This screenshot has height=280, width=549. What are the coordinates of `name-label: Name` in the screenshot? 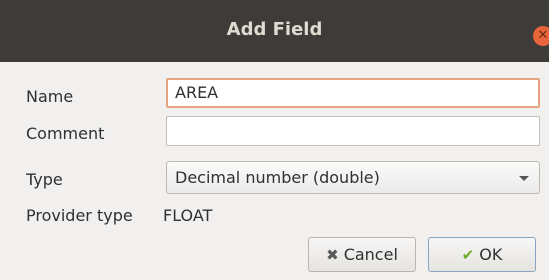 It's located at (50, 96).